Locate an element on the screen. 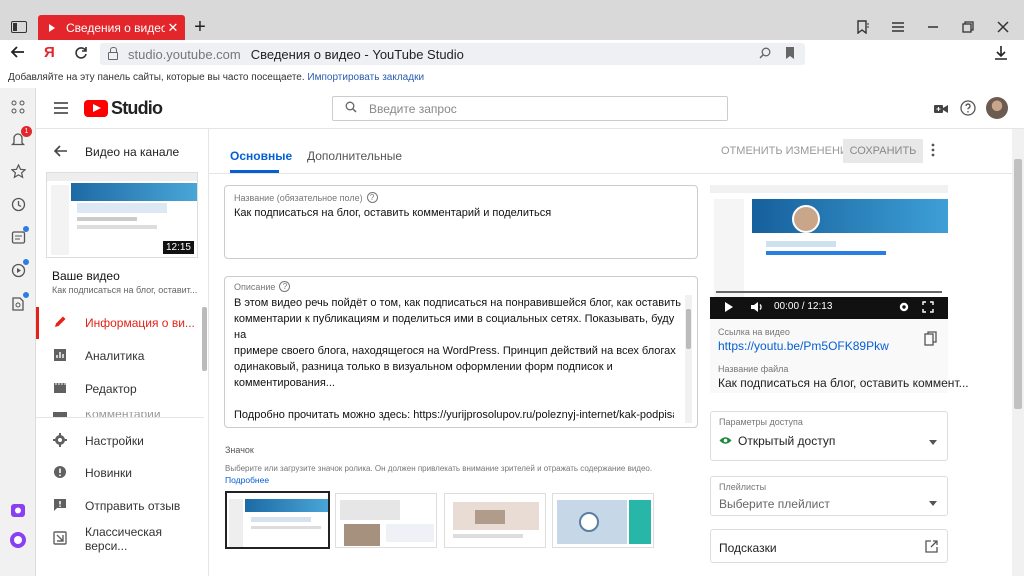 This screenshot has width=1024, height=576. hamburger-menu-icon is located at coordinates (61, 109).